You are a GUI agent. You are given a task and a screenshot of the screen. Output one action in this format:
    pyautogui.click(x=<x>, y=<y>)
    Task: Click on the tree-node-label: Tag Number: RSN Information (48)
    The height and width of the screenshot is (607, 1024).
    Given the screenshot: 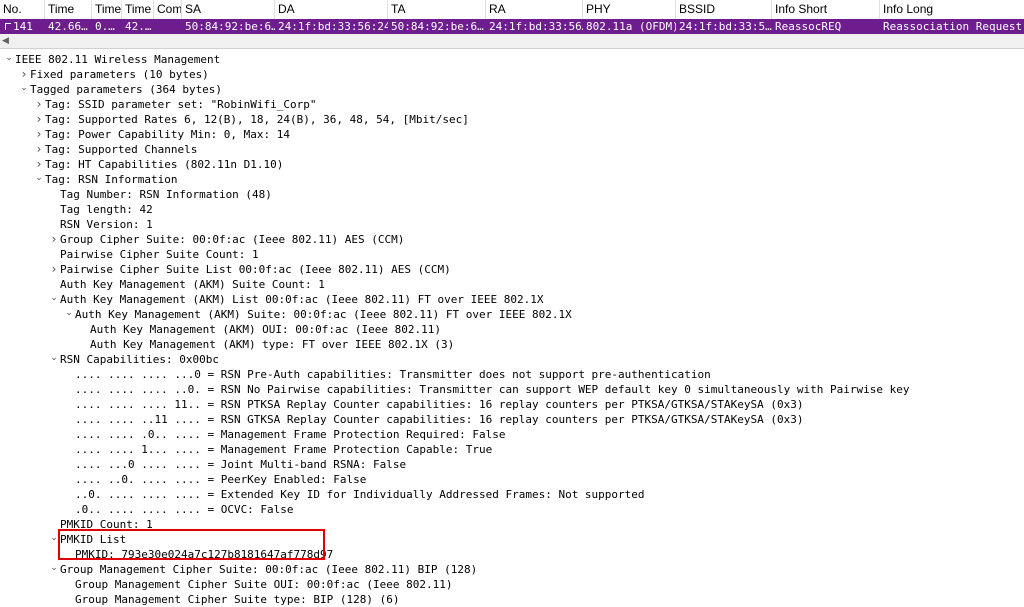 What is the action you would take?
    pyautogui.click(x=166, y=194)
    